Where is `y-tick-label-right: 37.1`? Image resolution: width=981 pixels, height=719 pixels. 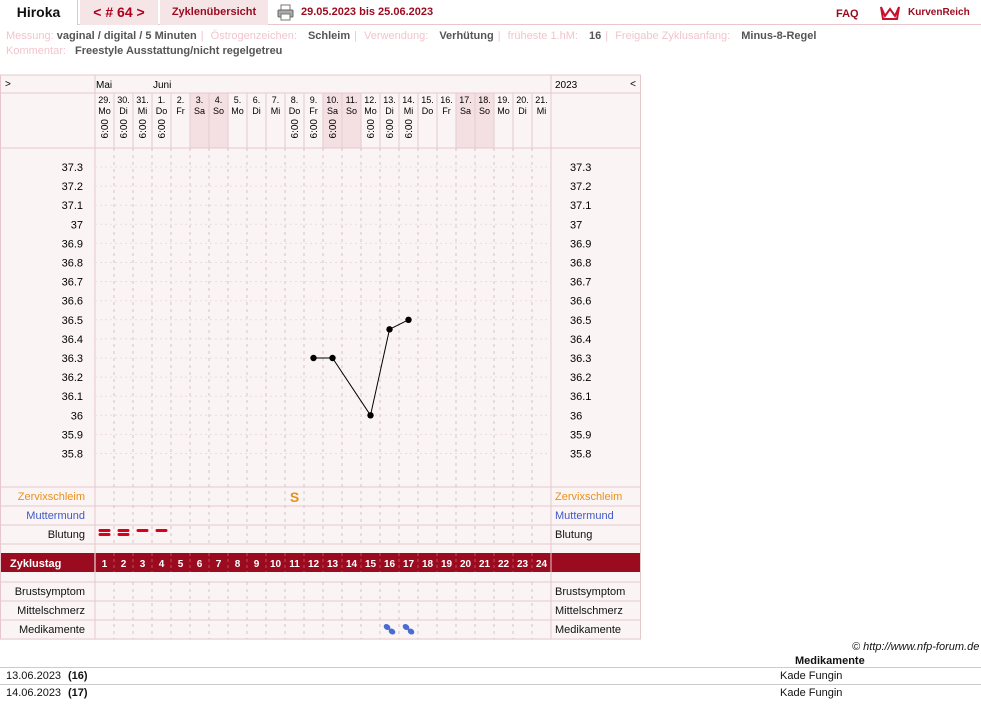
y-tick-label-right: 37.1 is located at coordinates (580, 206).